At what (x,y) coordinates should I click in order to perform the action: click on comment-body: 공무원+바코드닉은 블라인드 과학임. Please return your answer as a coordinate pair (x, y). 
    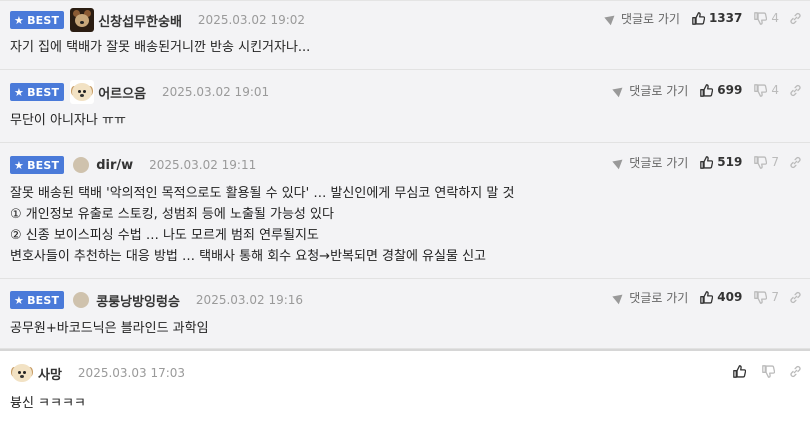
    Looking at the image, I should click on (109, 328).